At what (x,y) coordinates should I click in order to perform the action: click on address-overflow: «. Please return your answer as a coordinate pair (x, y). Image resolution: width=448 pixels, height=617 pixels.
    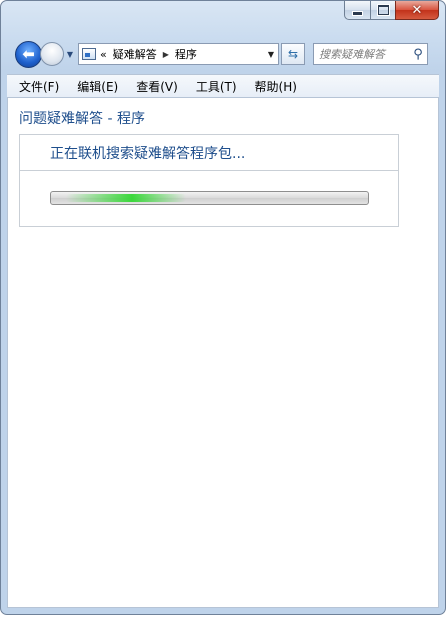
    Looking at the image, I should click on (103, 54).